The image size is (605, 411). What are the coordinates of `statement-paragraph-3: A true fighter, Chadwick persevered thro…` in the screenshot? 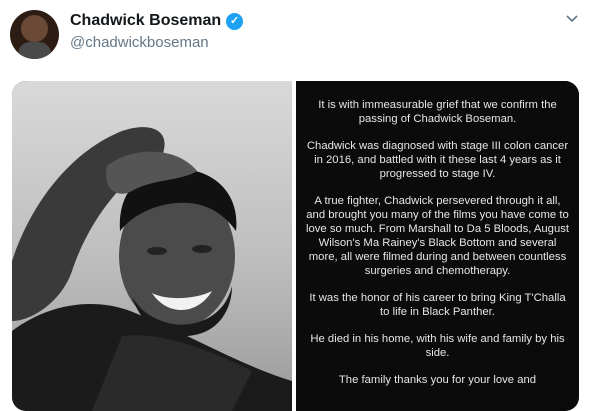 It's located at (437, 236).